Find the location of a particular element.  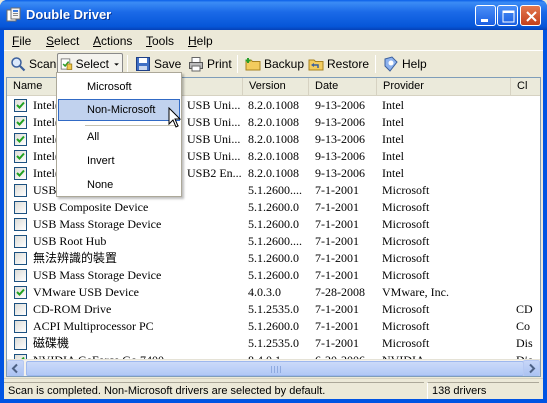

menu-option-none: None is located at coordinates (119, 185).